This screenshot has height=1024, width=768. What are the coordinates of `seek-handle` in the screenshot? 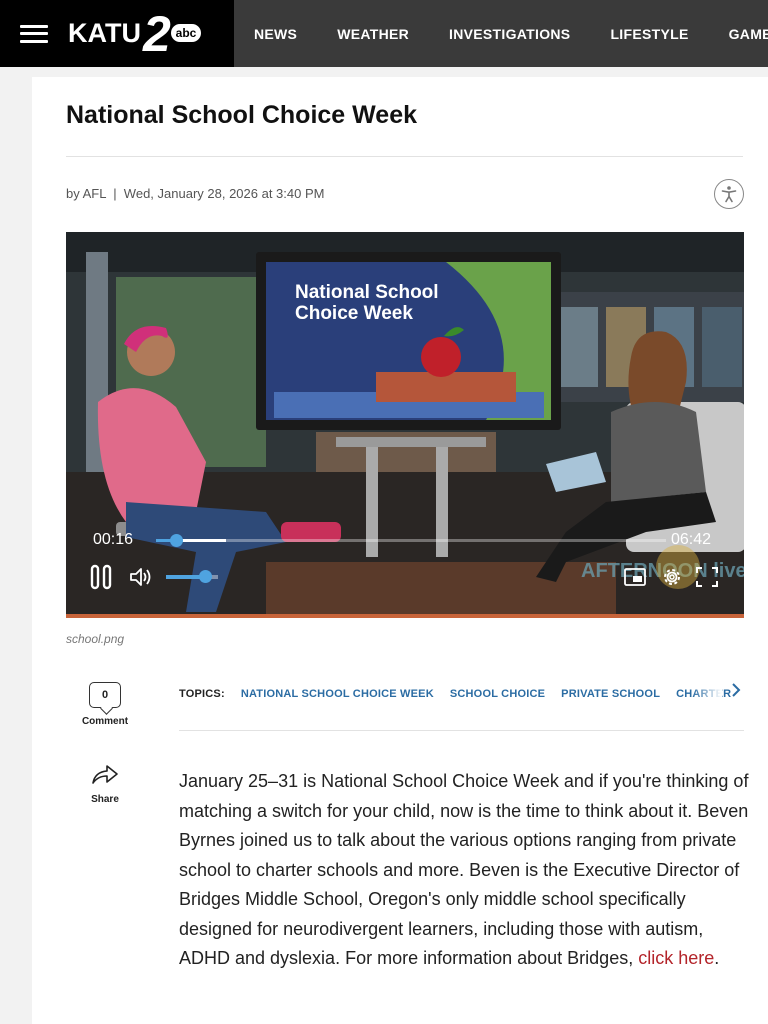 It's located at (176, 540).